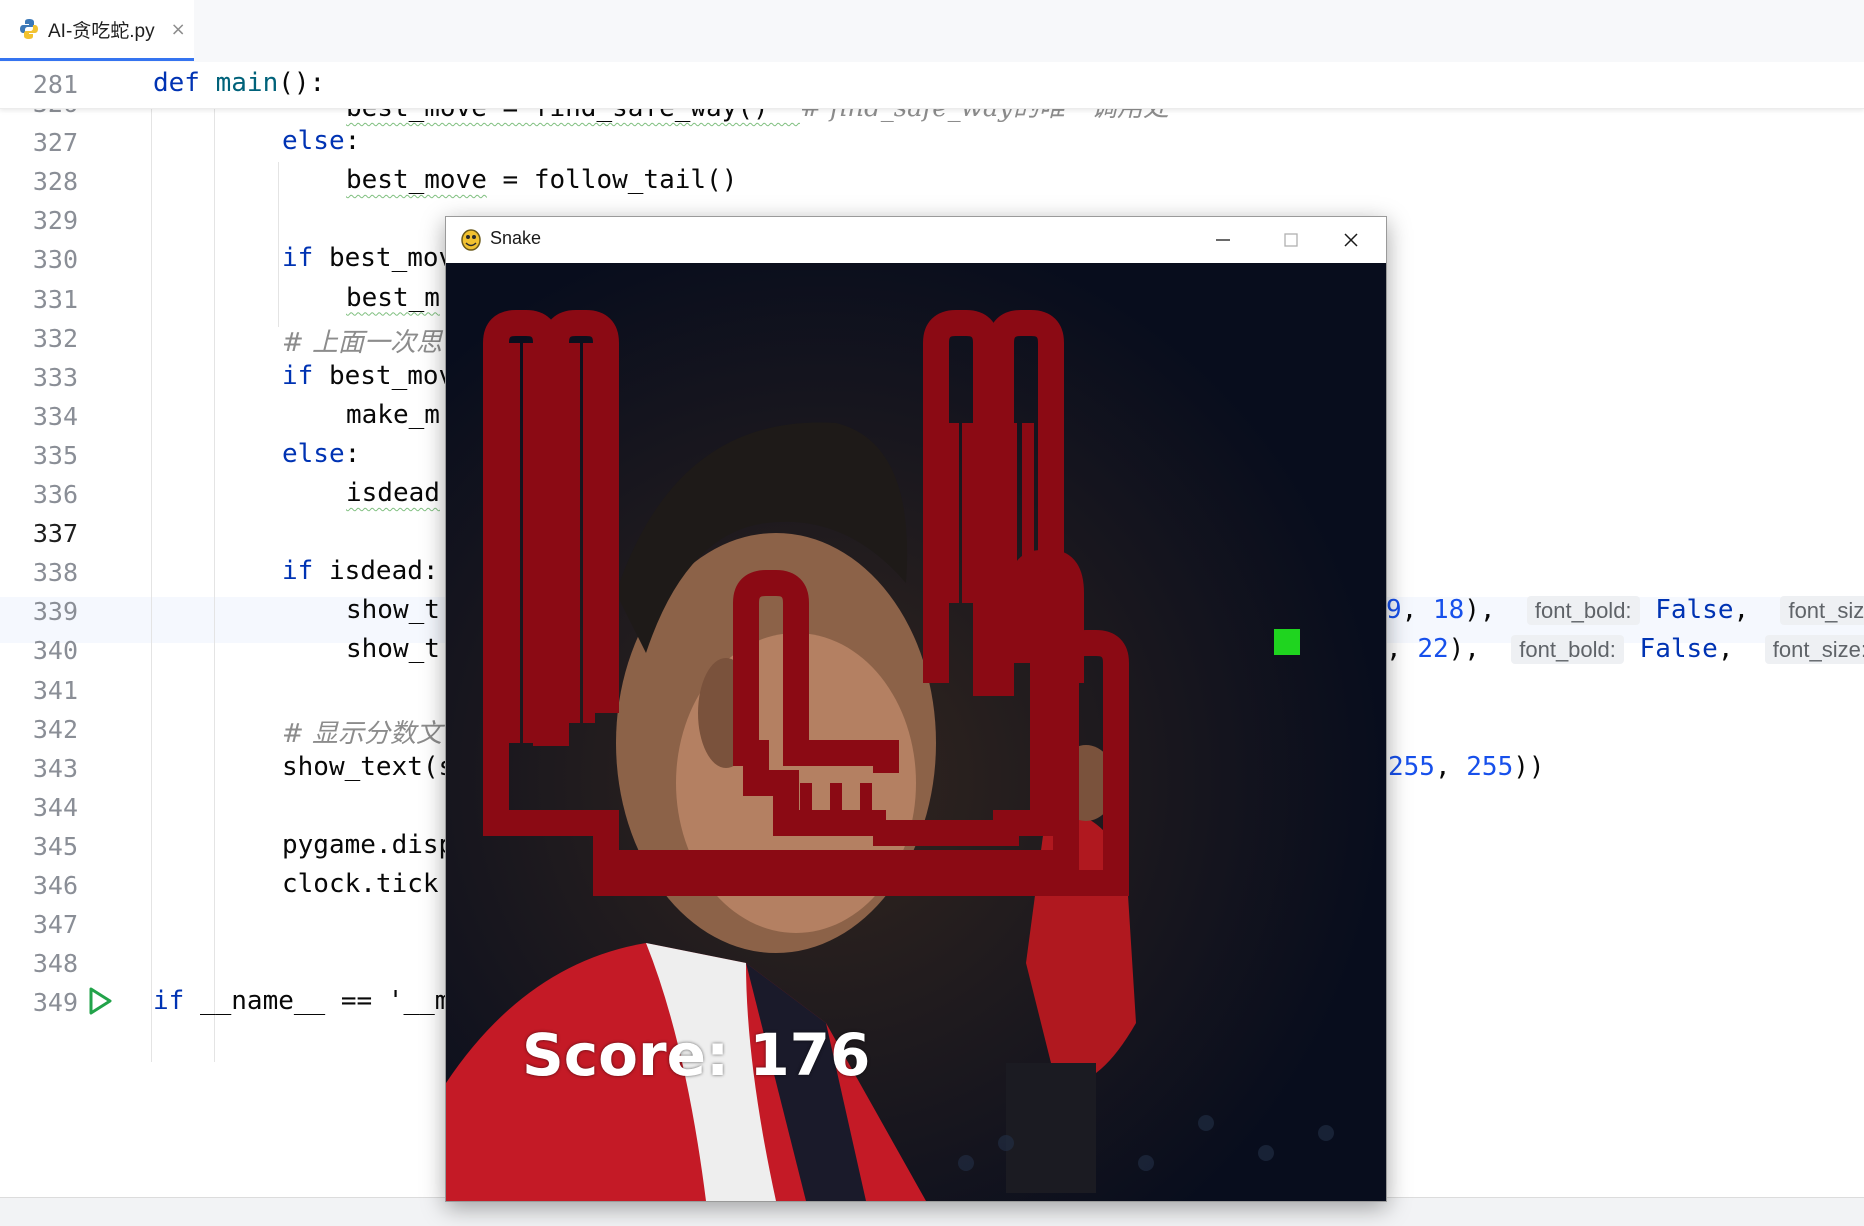 This screenshot has height=1226, width=1864. I want to click on code-text: pygame.disp, so click(368, 845).